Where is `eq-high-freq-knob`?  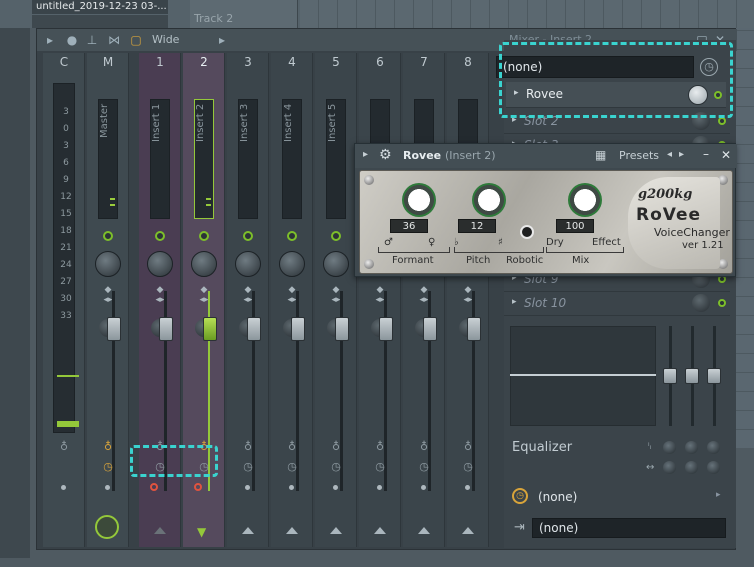 eq-high-freq-knob is located at coordinates (713, 467).